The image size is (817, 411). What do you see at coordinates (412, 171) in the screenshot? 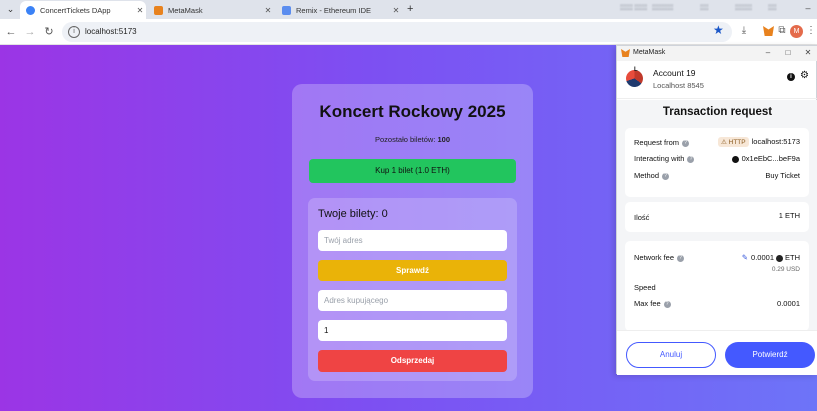
I see `buy-ticket-button: Kup 1 bilet (1.0 ETH)` at bounding box center [412, 171].